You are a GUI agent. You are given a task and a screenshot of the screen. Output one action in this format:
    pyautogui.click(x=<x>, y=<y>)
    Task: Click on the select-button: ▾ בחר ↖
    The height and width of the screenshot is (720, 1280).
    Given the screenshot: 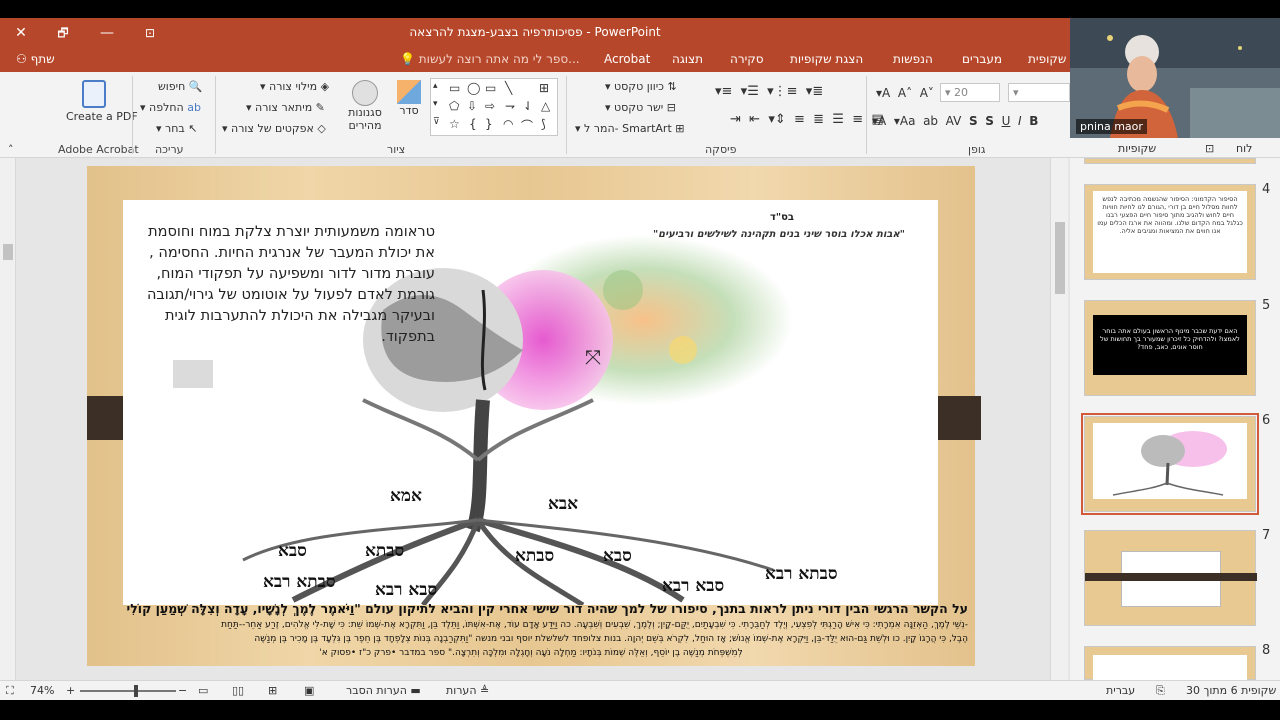 What is the action you would take?
    pyautogui.click(x=177, y=128)
    